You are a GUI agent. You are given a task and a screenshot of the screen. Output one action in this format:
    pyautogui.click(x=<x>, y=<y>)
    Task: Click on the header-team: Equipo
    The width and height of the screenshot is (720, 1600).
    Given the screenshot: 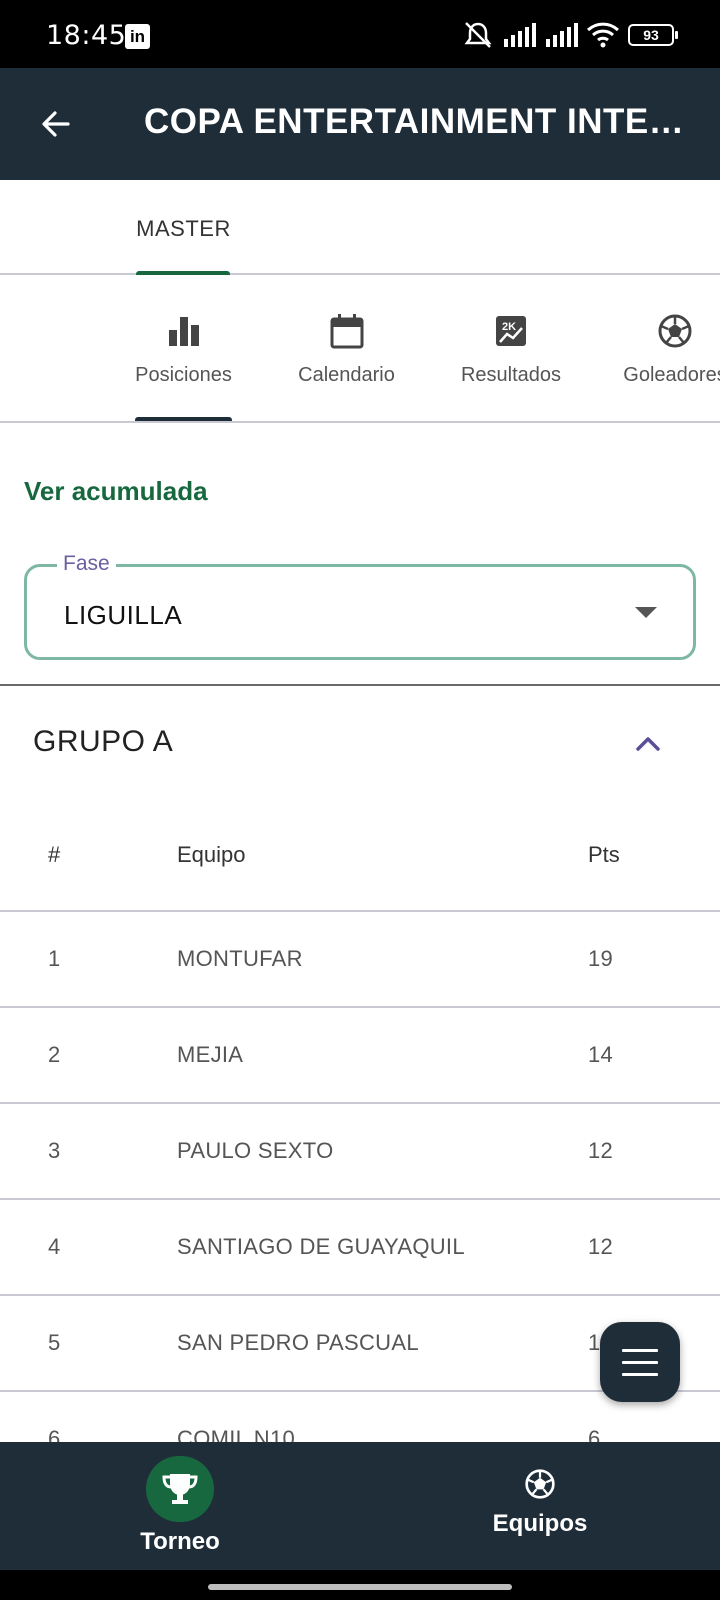 What is the action you would take?
    pyautogui.click(x=211, y=854)
    